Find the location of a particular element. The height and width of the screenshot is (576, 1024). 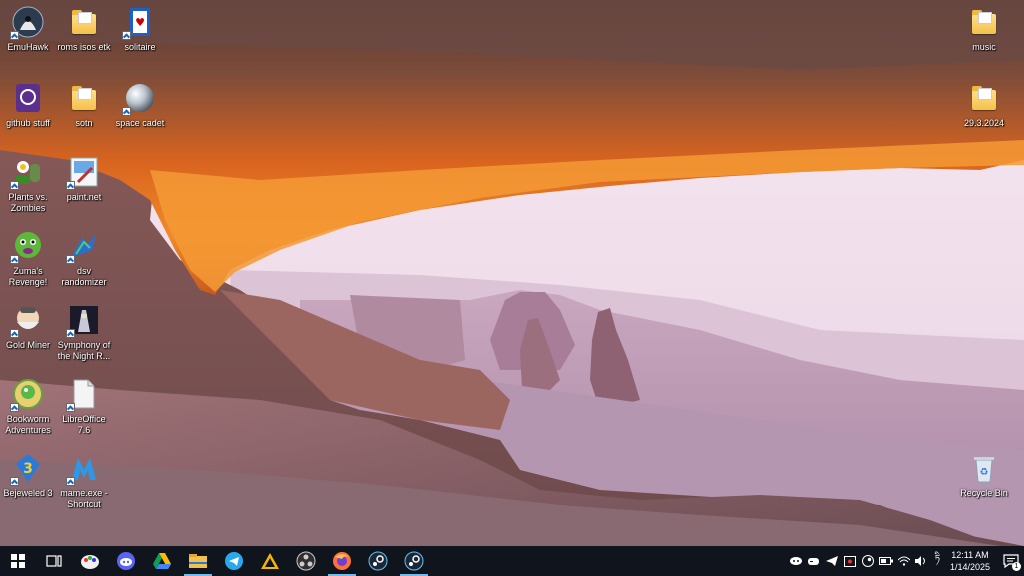

taskbar-paint is located at coordinates (90, 561).